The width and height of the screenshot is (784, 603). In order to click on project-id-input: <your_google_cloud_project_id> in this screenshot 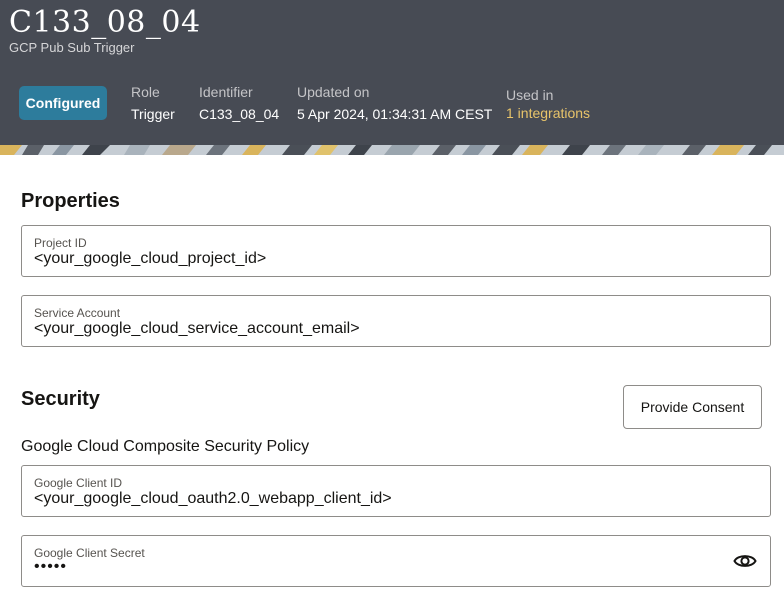, I will do `click(374, 259)`.